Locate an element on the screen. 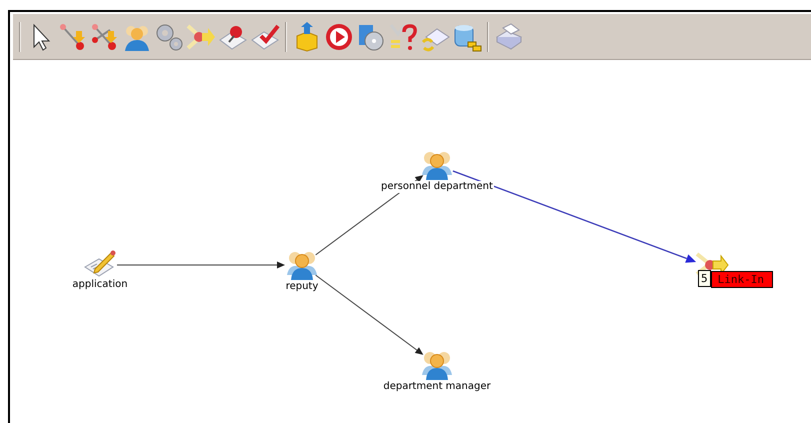 This screenshot has width=811, height=423. gears-icon is located at coordinates (169, 37).